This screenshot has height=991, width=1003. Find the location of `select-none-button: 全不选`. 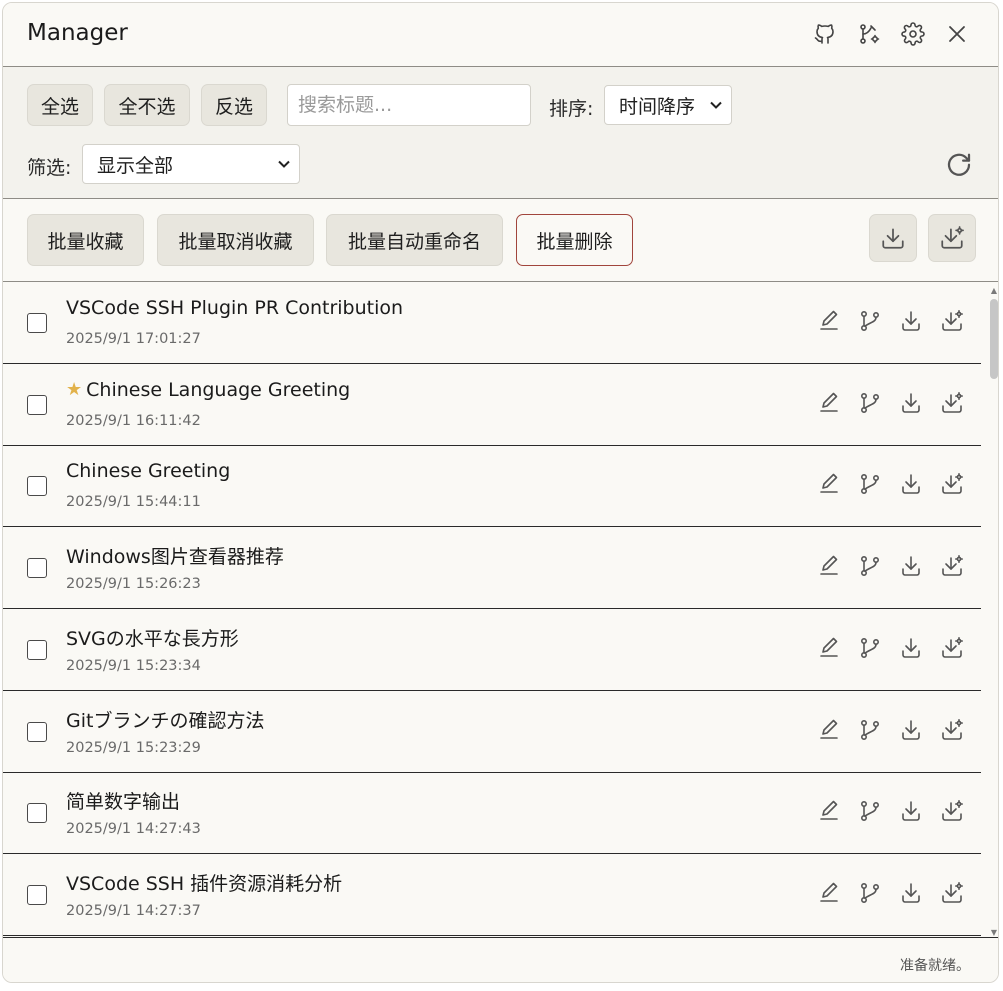

select-none-button: 全不选 is located at coordinates (147, 105).